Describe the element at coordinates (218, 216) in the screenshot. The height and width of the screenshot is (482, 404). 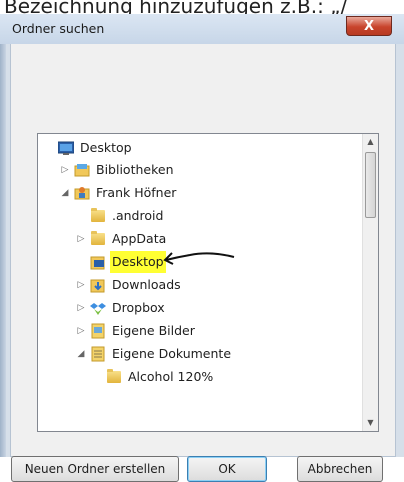
I see `tree-item-android: .android` at that location.